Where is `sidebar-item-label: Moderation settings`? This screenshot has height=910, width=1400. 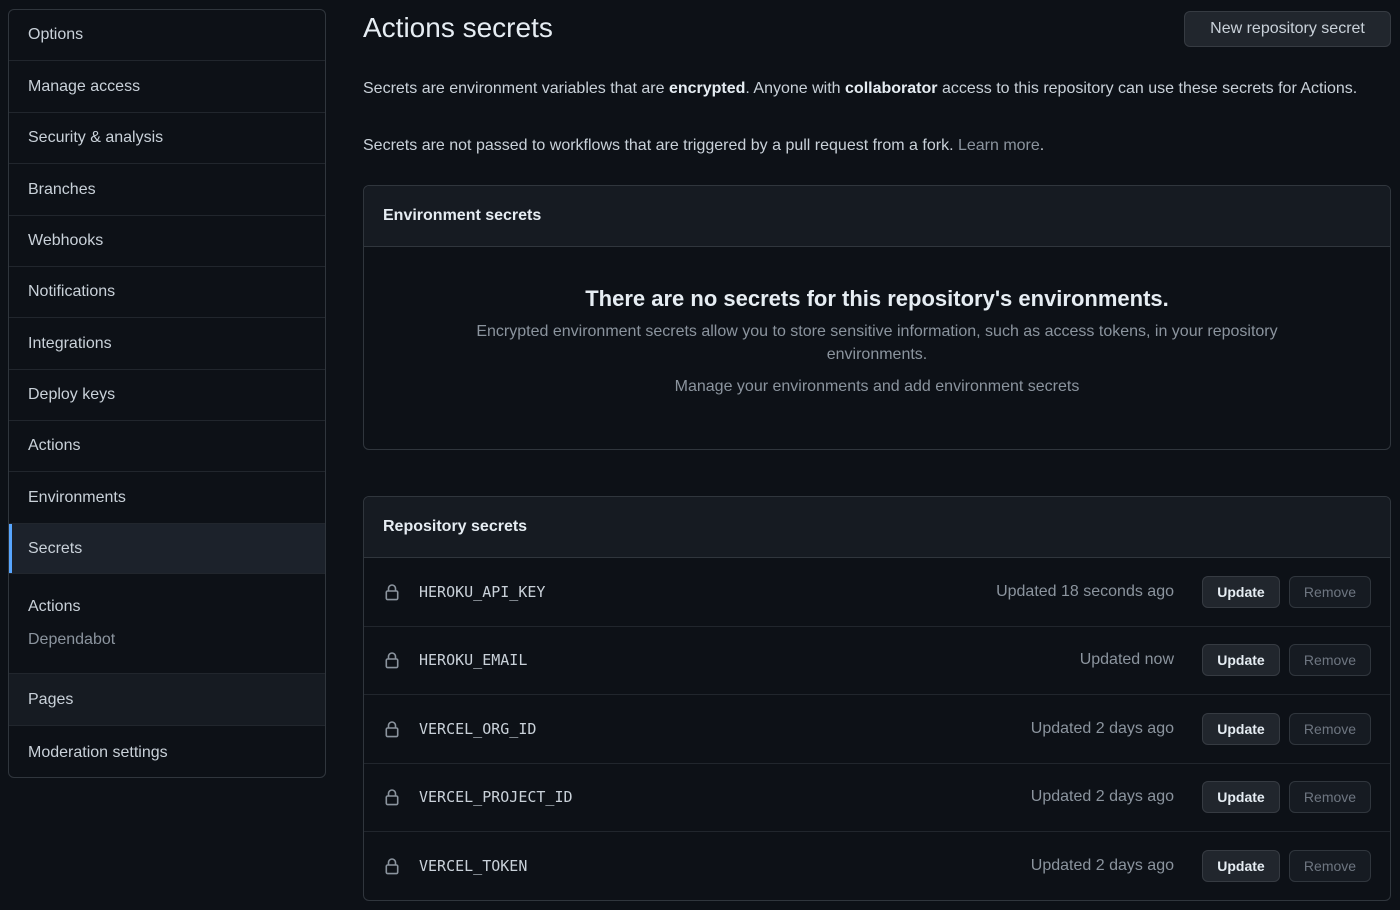 sidebar-item-label: Moderation settings is located at coordinates (98, 752).